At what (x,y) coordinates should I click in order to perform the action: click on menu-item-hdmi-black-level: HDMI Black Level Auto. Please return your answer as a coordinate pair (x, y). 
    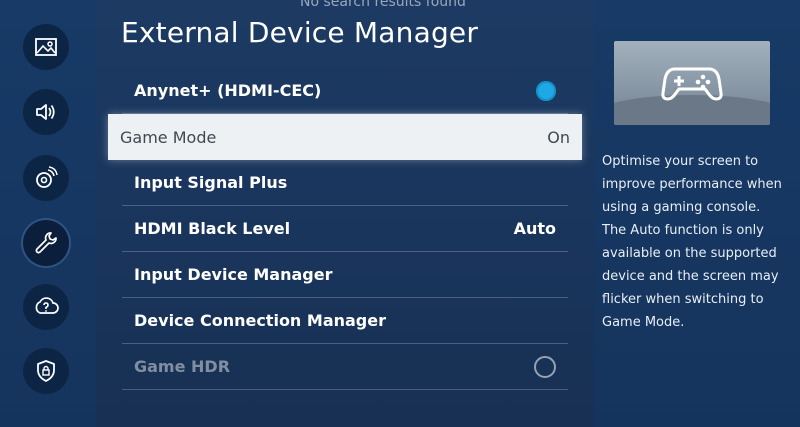
    Looking at the image, I should click on (345, 229).